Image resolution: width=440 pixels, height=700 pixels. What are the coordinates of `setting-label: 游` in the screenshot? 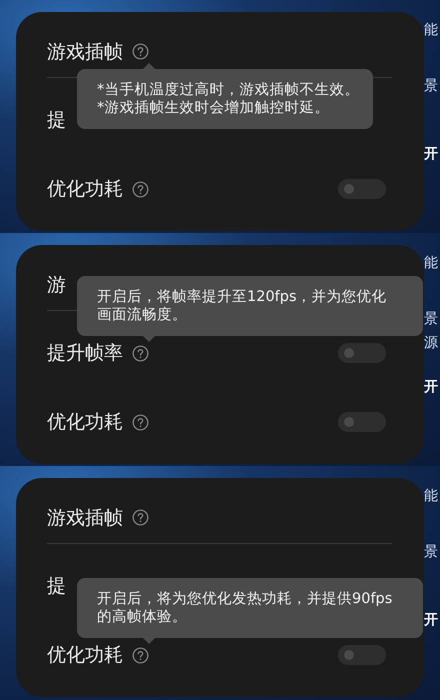 It's located at (56, 284).